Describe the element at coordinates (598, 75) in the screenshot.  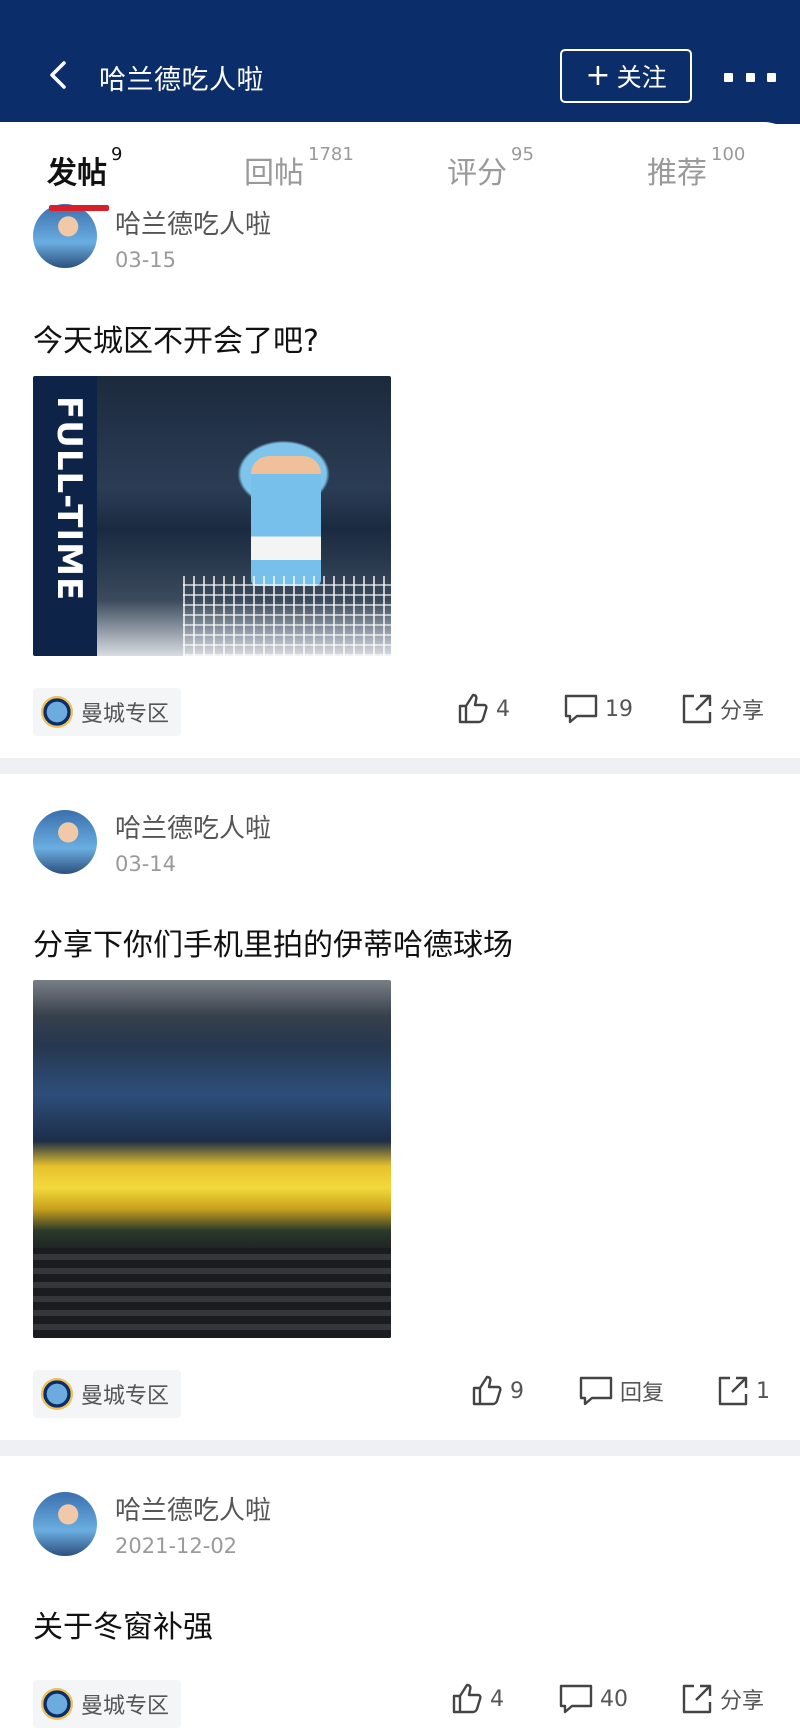
I see `plus-icon: +` at that location.